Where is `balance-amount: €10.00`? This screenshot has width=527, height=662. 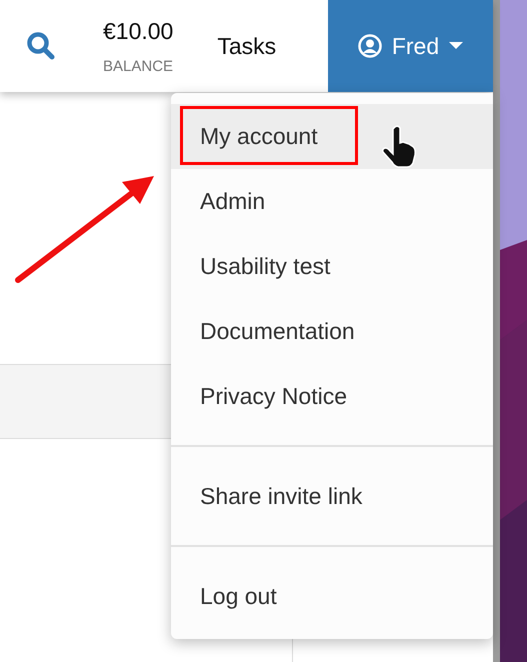
balance-amount: €10.00 is located at coordinates (138, 31).